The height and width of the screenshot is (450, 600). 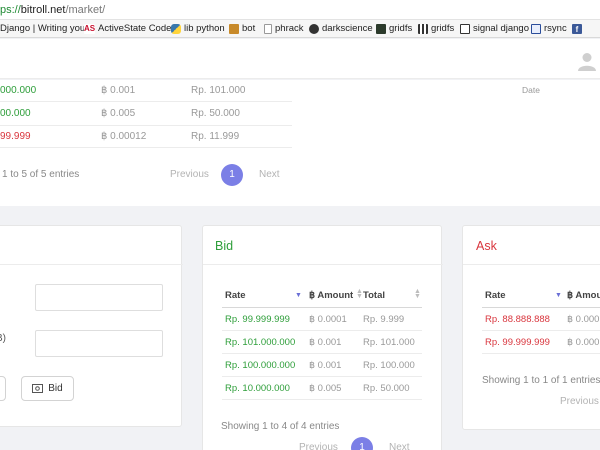 What do you see at coordinates (38, 388) in the screenshot?
I see `money-icon` at bounding box center [38, 388].